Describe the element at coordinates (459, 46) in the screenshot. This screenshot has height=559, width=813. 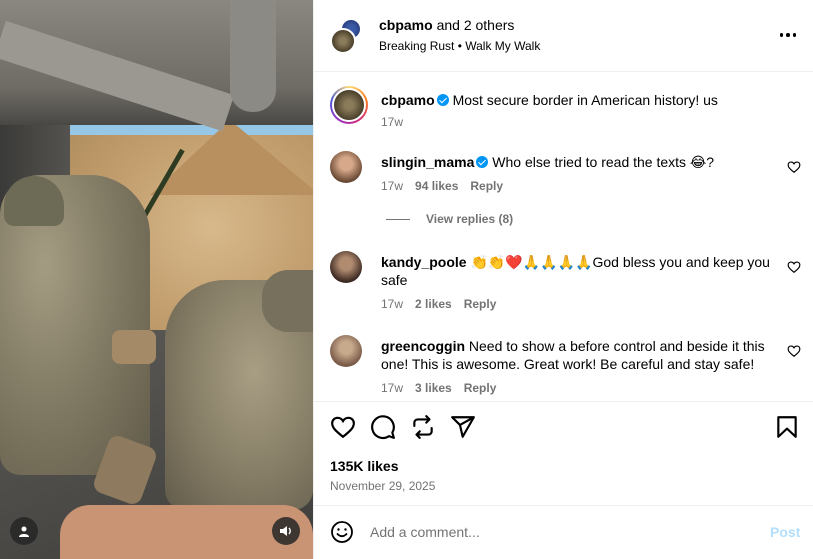
I see `audio-track: Breaking Rust • Walk My Walk` at that location.